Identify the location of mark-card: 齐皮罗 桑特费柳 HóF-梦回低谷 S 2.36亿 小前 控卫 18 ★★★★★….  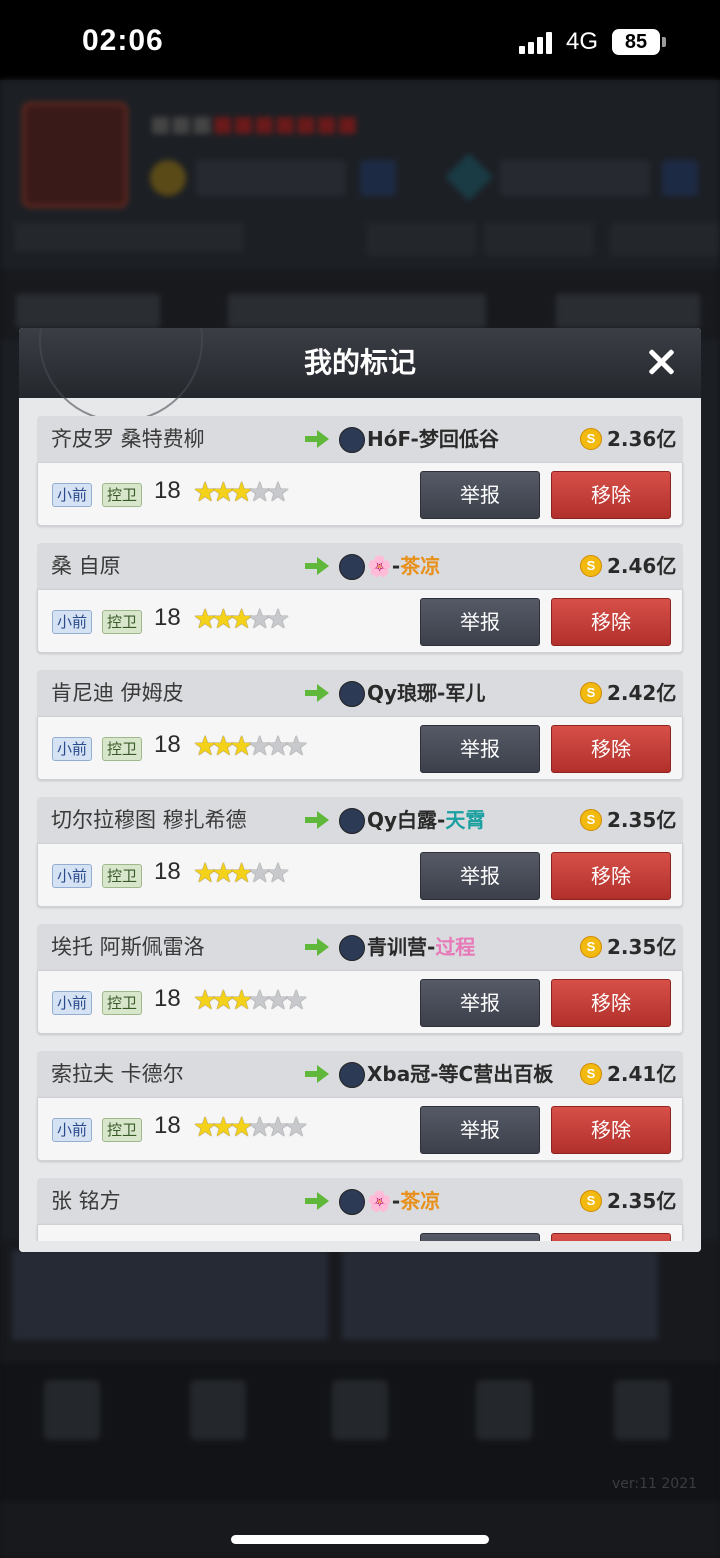
(360, 471).